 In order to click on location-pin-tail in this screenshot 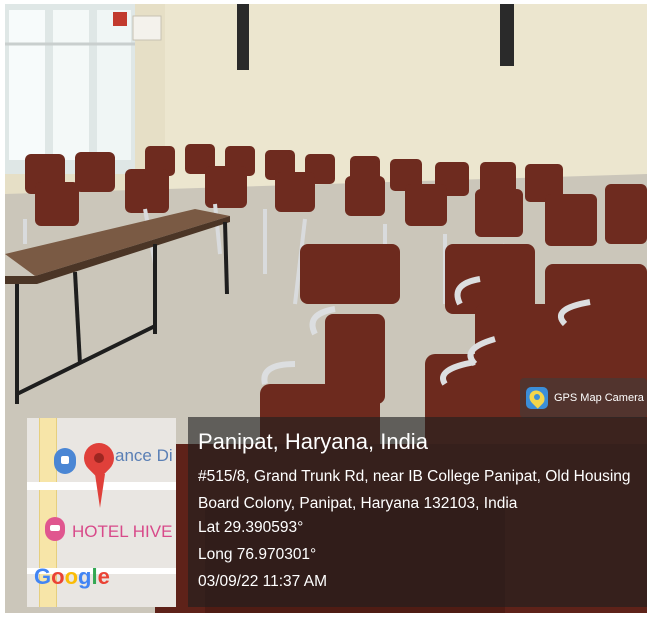, I will do `click(100, 491)`.